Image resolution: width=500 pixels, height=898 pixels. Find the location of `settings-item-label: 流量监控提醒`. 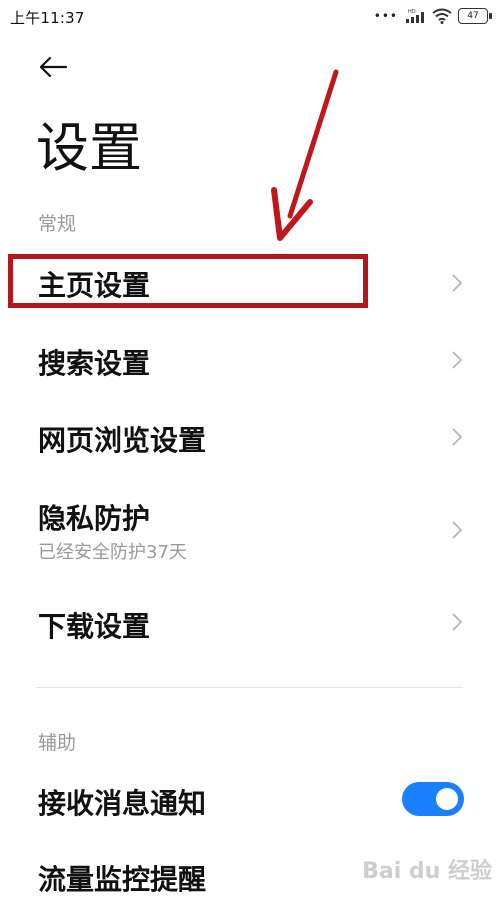

settings-item-label: 流量监控提醒 is located at coordinates (122, 879).